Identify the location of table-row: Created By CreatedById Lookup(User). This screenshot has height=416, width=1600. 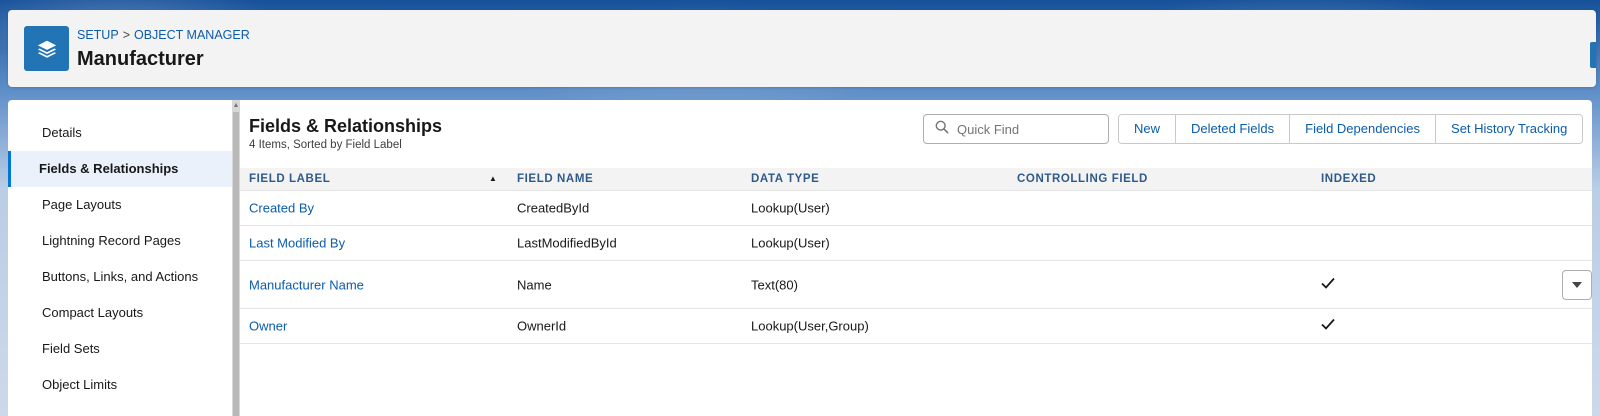
(916, 208).